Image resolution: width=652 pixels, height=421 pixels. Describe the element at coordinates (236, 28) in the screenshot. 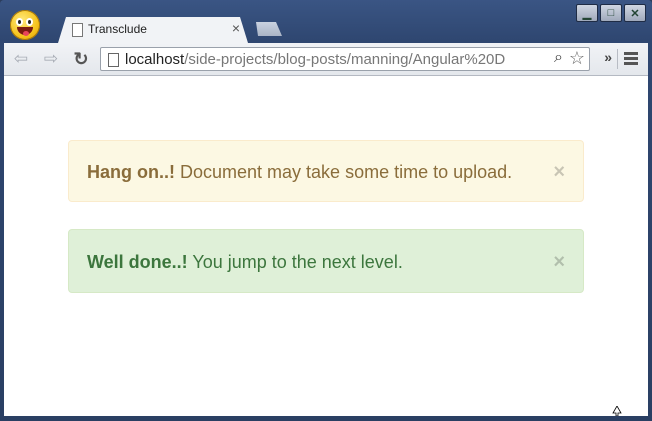

I see `tab-close-icon: ×` at that location.